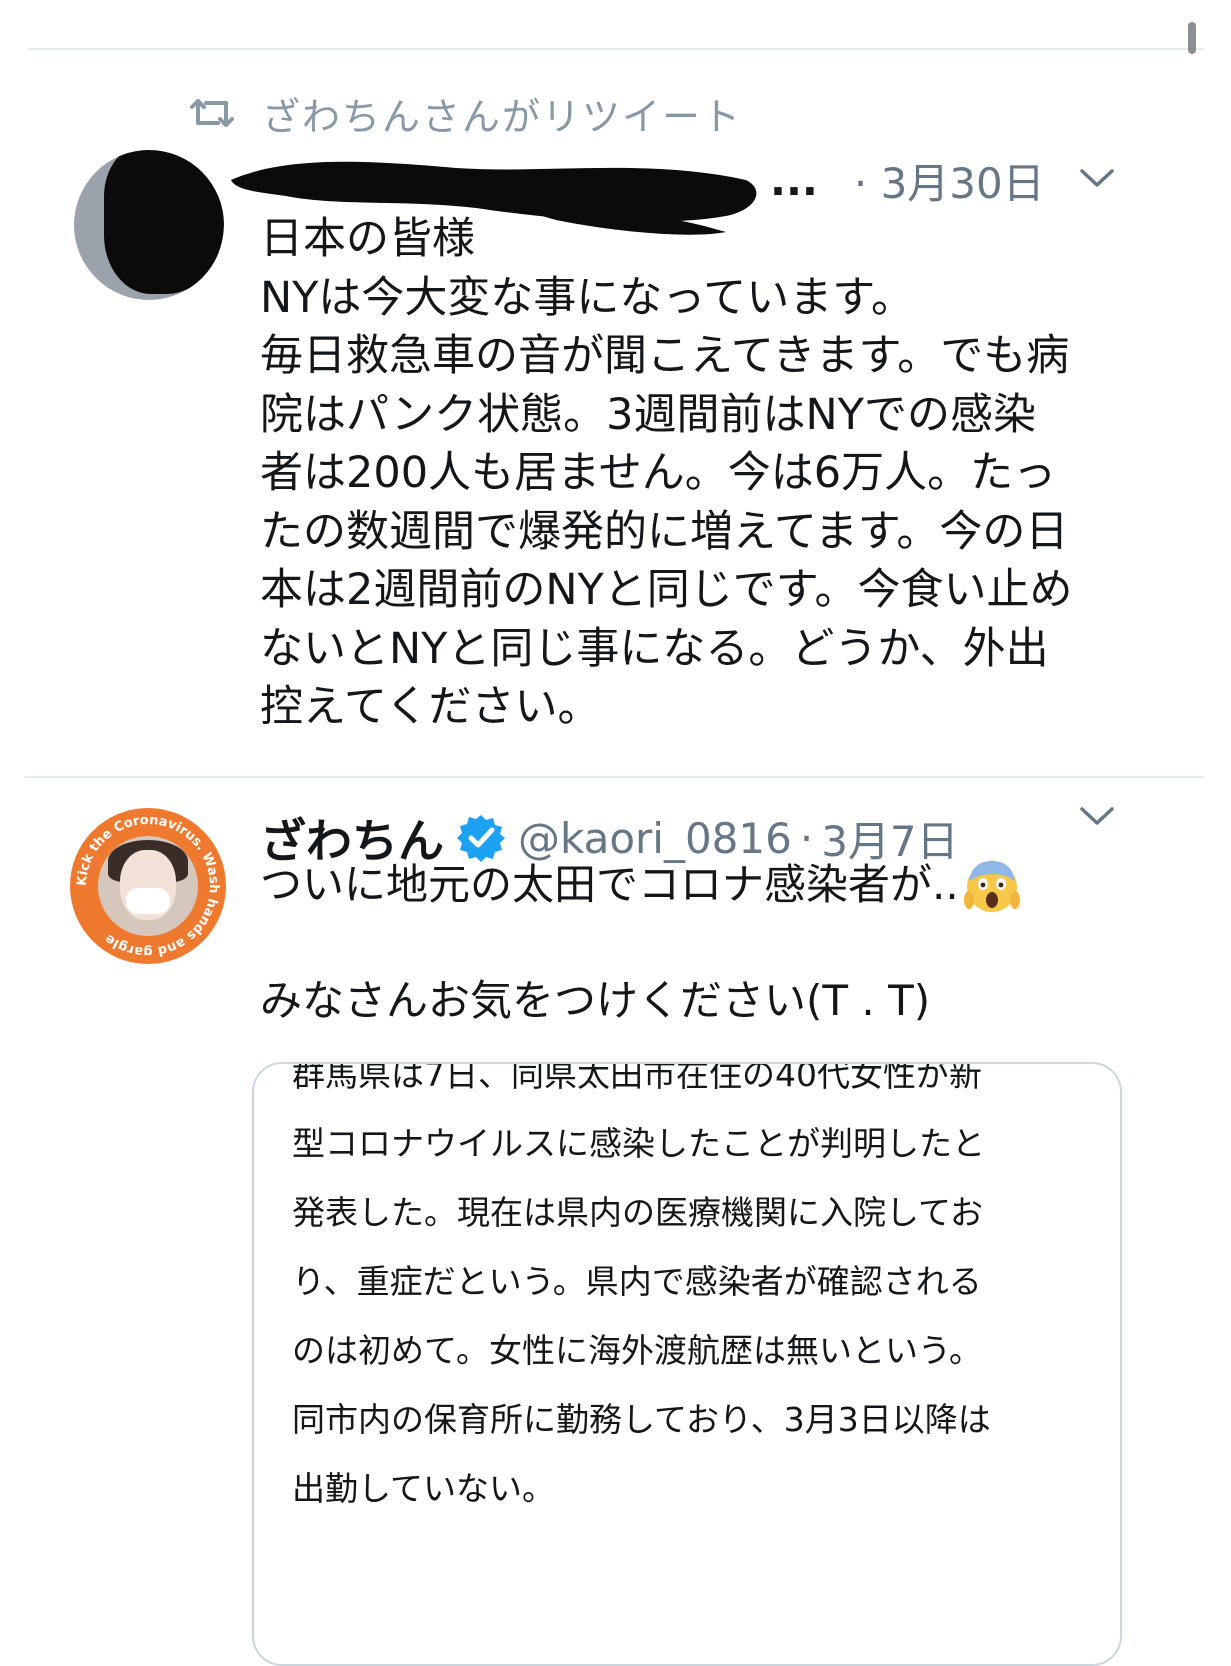  Describe the element at coordinates (658, 473) in the screenshot. I see `tweet-text-line: 者は200人も居ません。今は6万人。たっ` at that location.